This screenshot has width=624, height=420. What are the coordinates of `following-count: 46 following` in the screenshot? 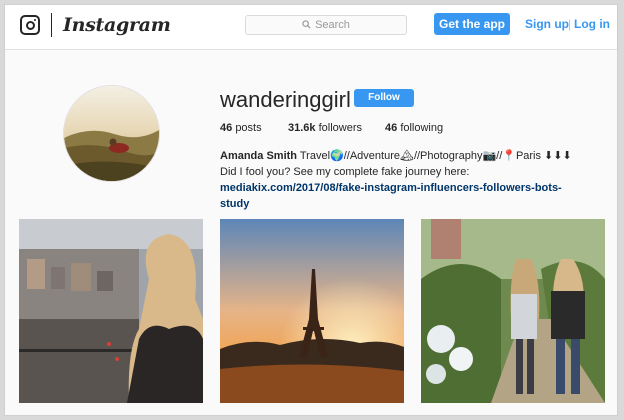 It's located at (414, 128).